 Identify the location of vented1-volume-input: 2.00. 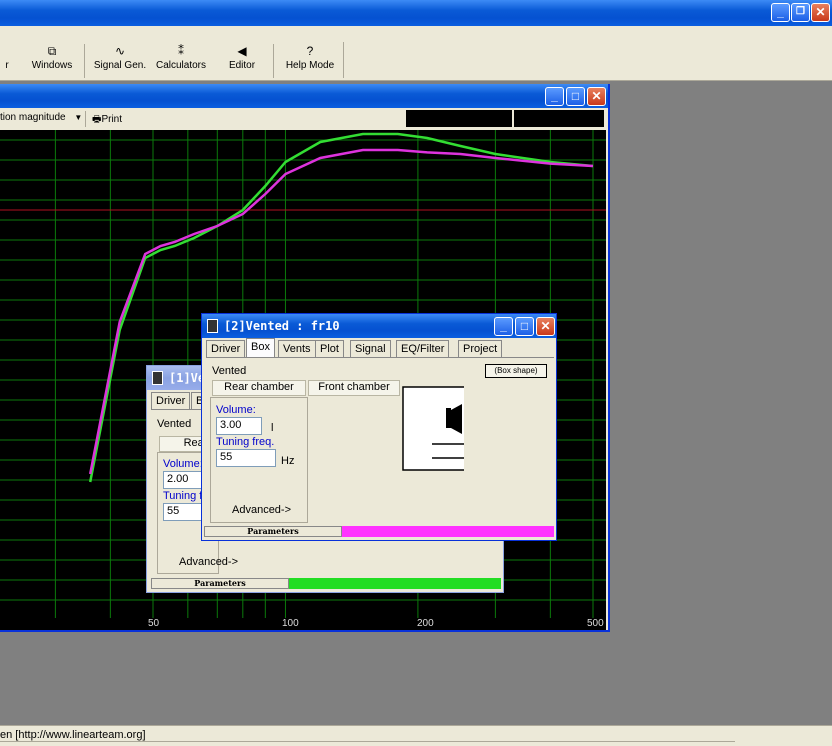
(183, 480).